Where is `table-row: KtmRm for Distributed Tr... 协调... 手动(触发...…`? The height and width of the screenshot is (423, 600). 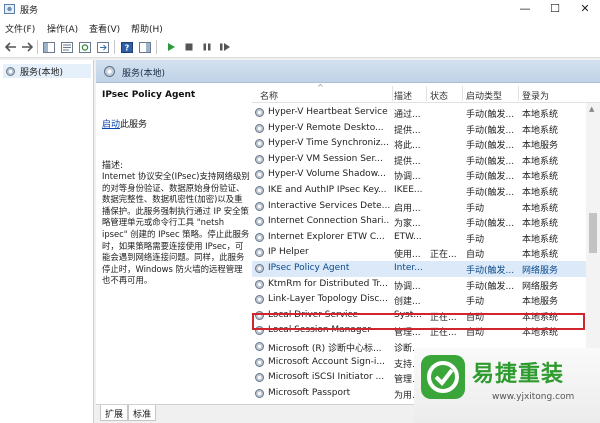
table-row: KtmRm for Distributed Tr... 协调... 手动(触发...… is located at coordinates (419, 285).